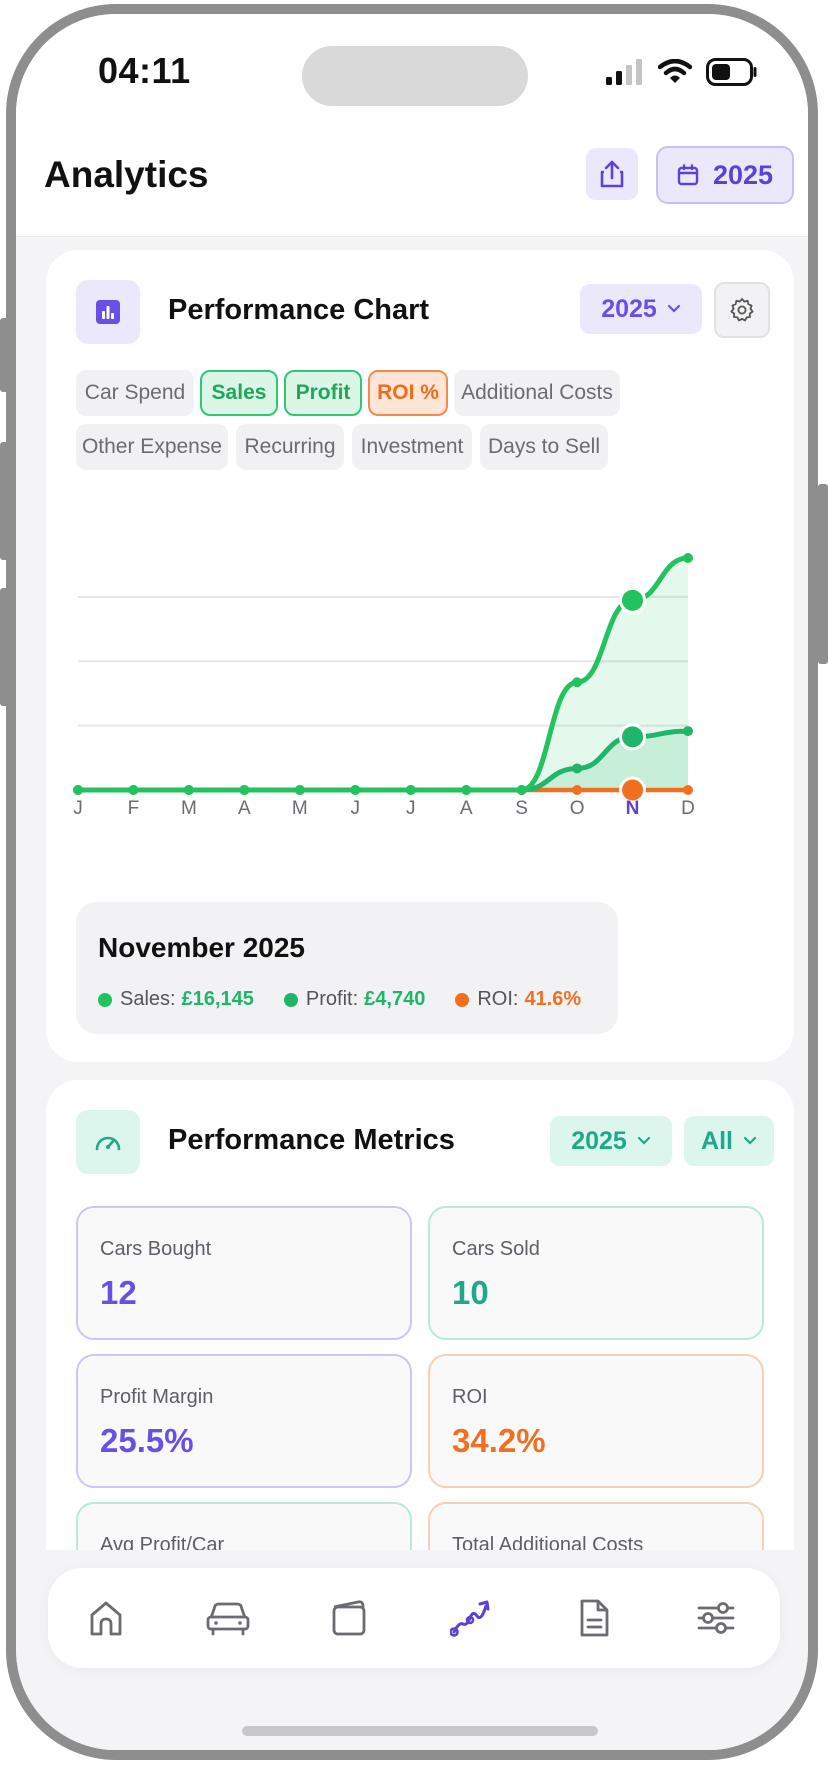  What do you see at coordinates (521, 808) in the screenshot?
I see `x-tick-label: S` at bounding box center [521, 808].